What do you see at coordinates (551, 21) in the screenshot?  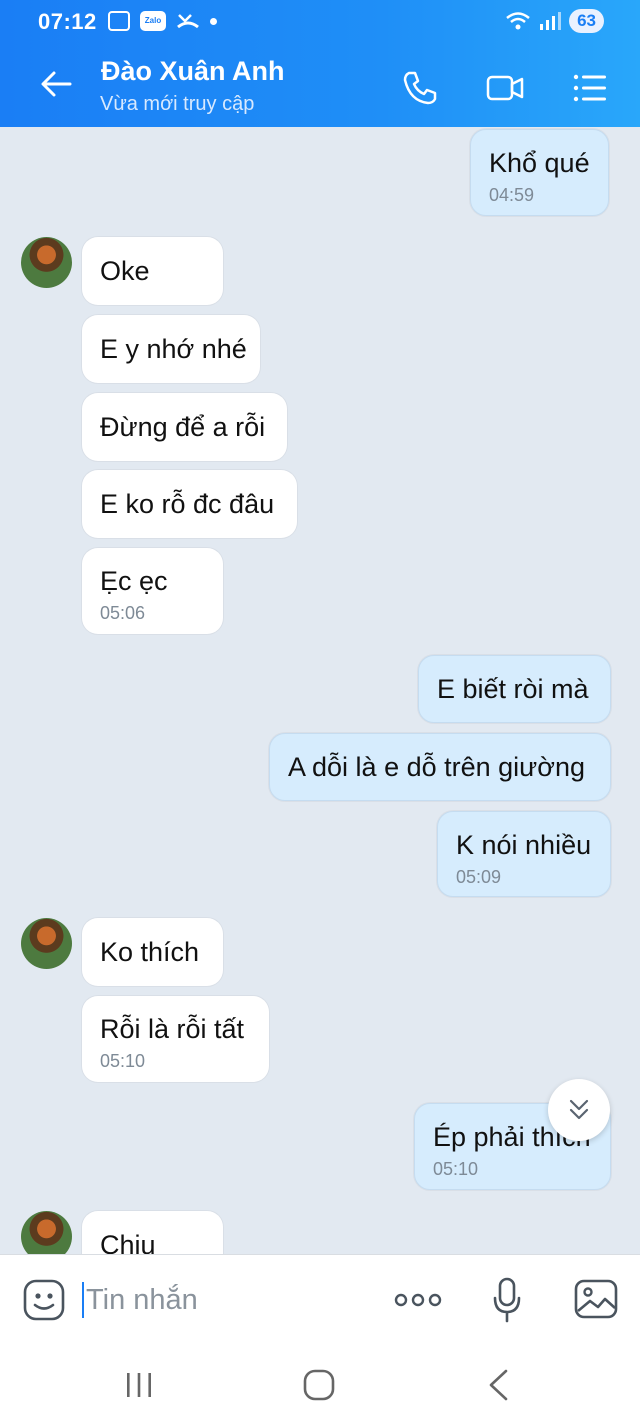 I see `signal-icon` at bounding box center [551, 21].